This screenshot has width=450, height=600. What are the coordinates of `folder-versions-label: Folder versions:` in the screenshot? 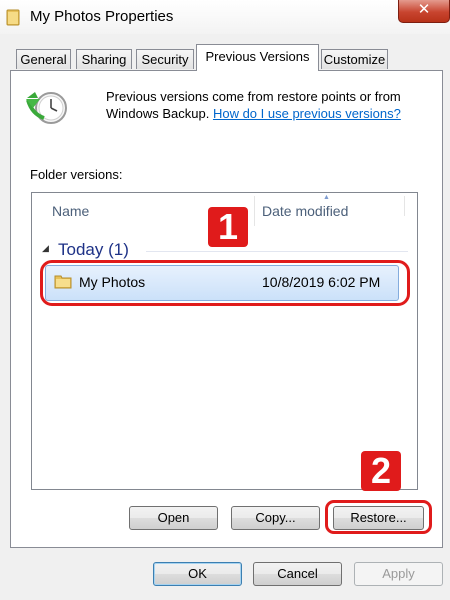 It's located at (76, 174).